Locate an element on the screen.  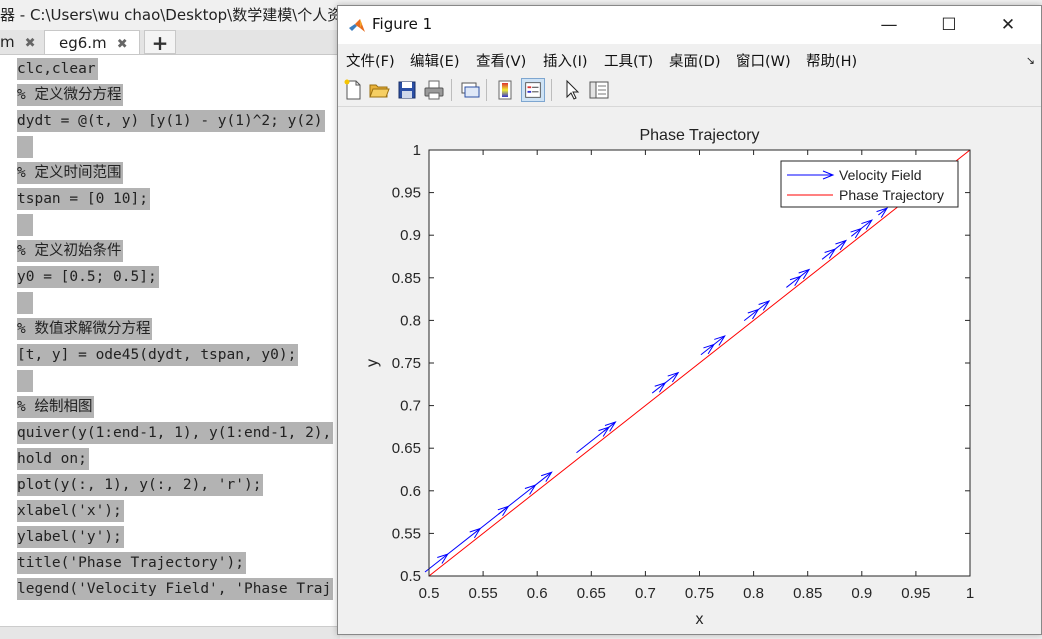
x-tick-label: 1 is located at coordinates (970, 593).